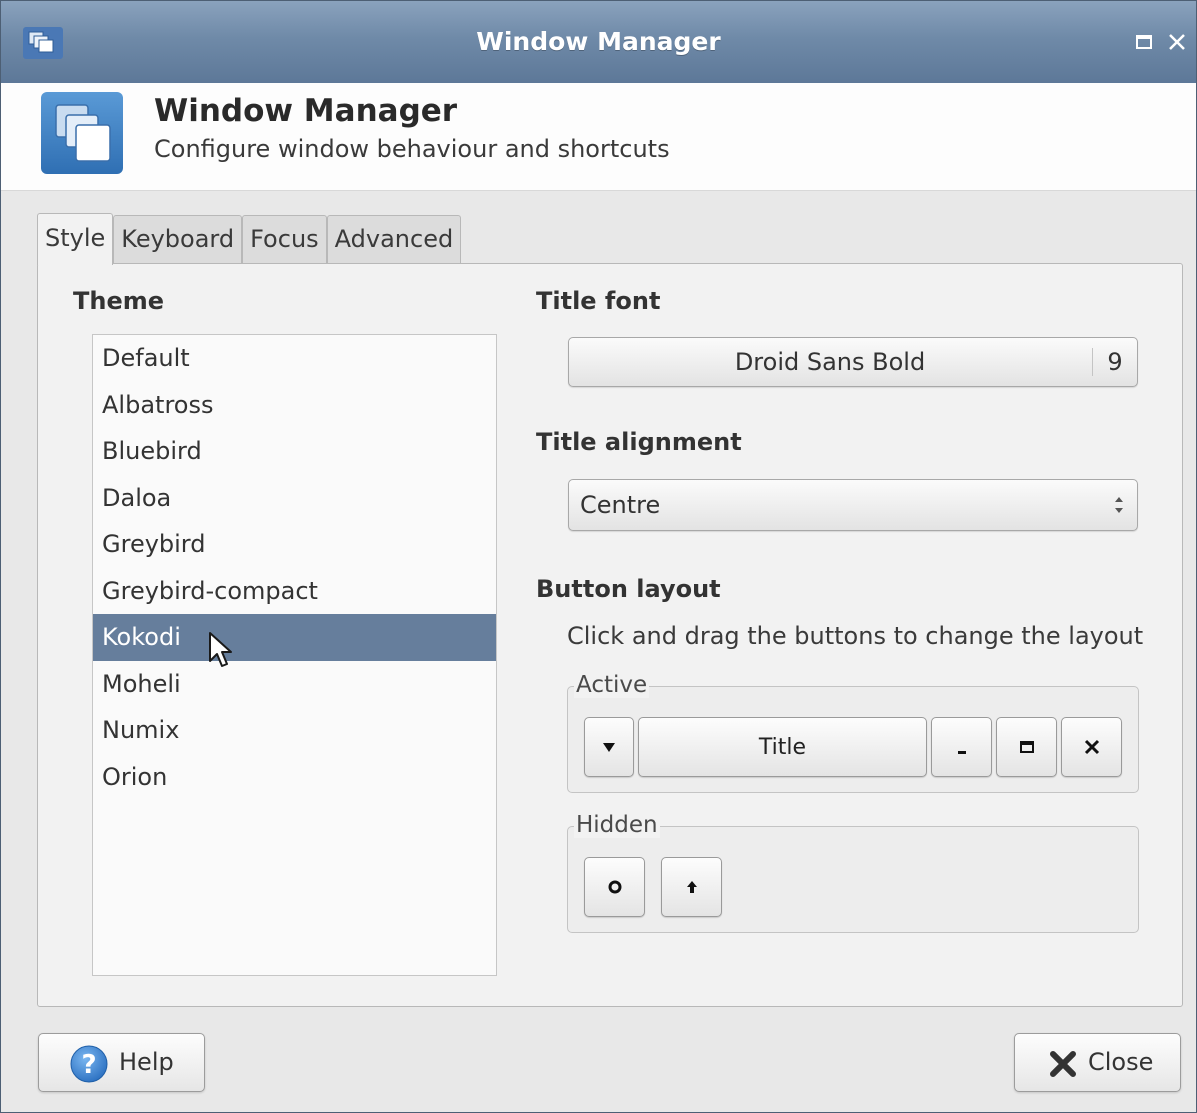 The width and height of the screenshot is (1197, 1113). I want to click on hidden-buttons-frame, so click(853, 879).